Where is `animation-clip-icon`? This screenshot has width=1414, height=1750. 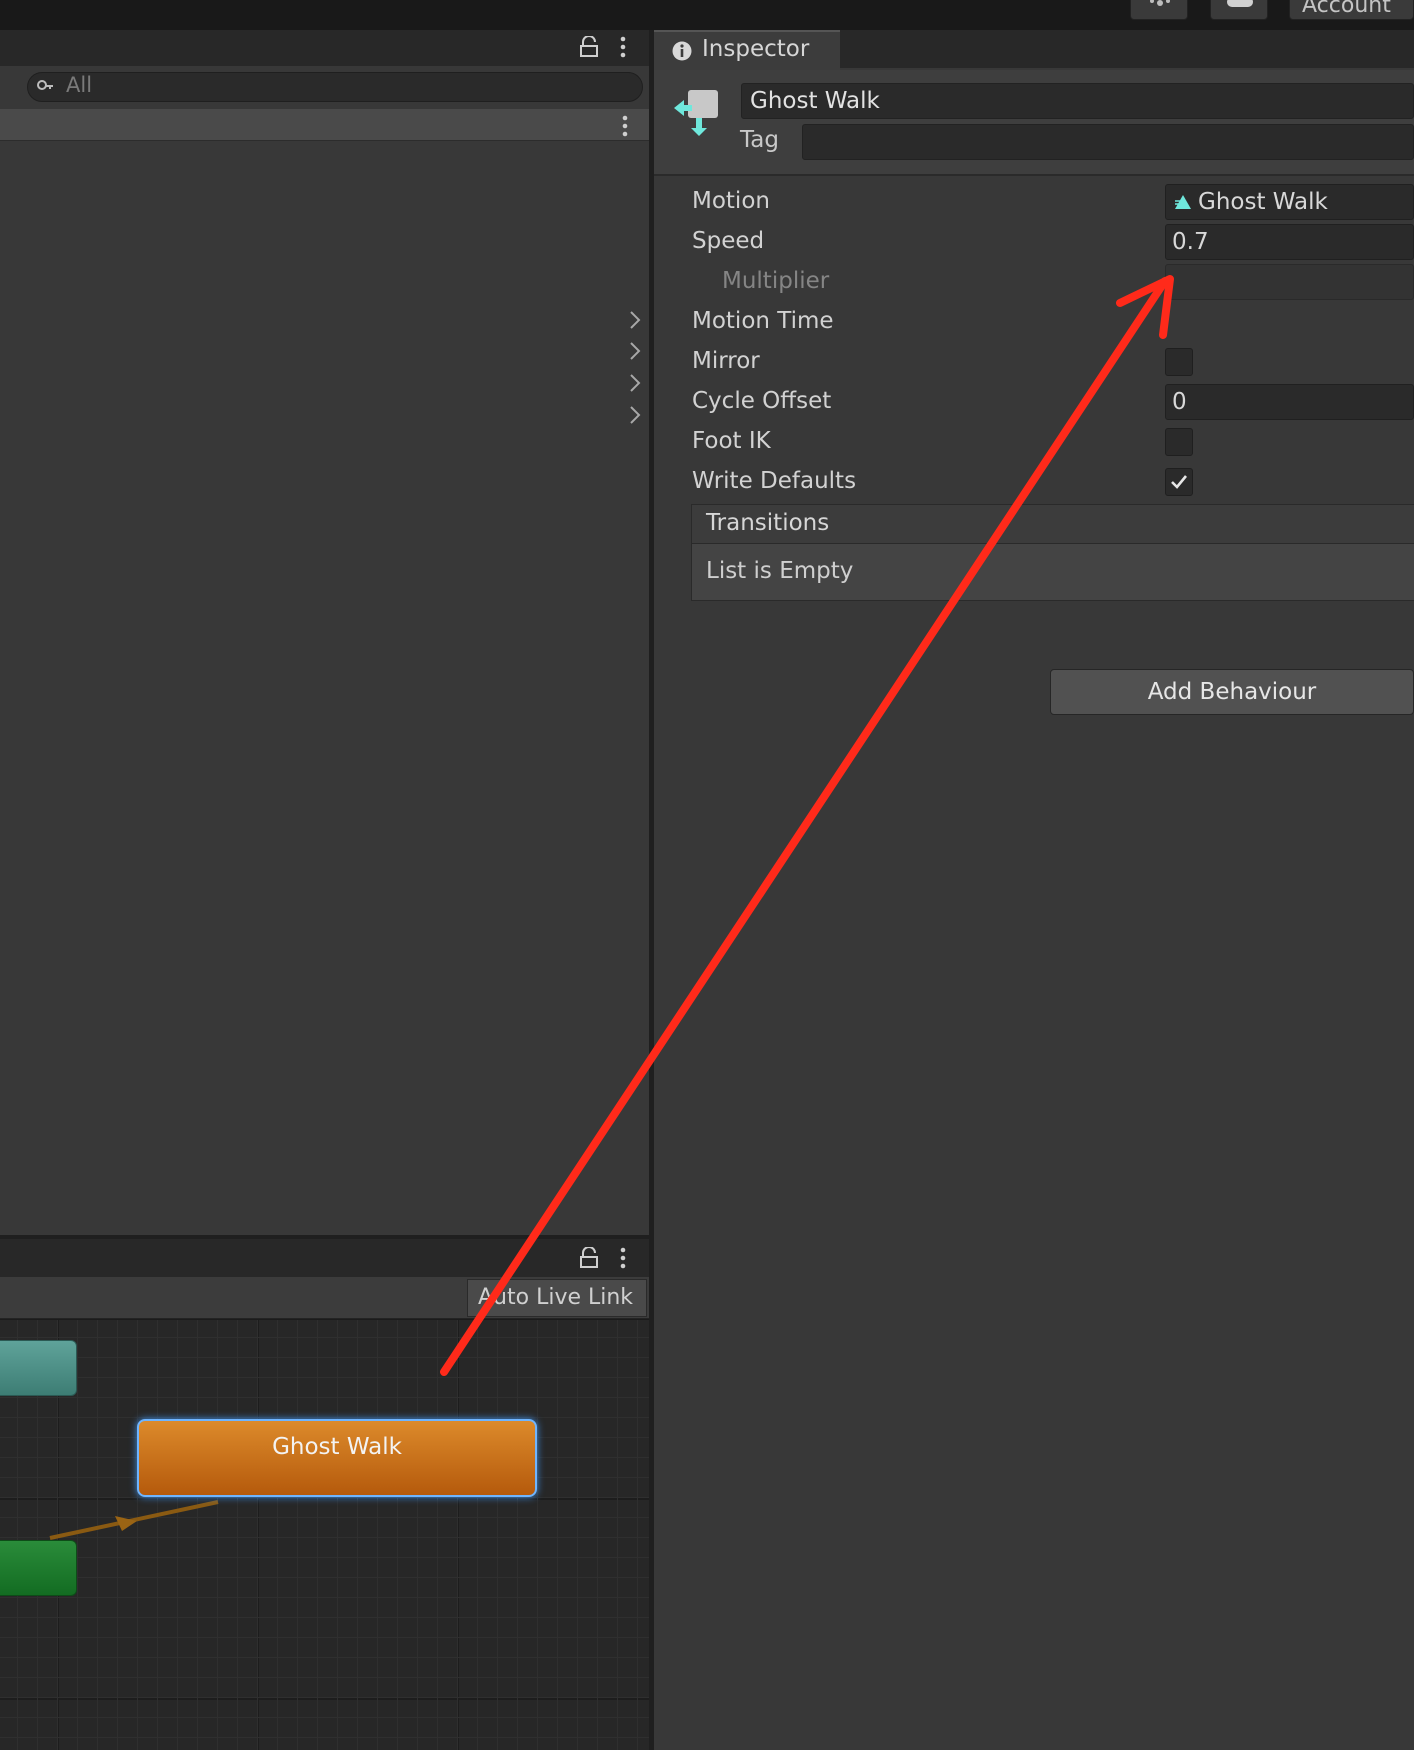
animation-clip-icon is located at coordinates (1183, 202).